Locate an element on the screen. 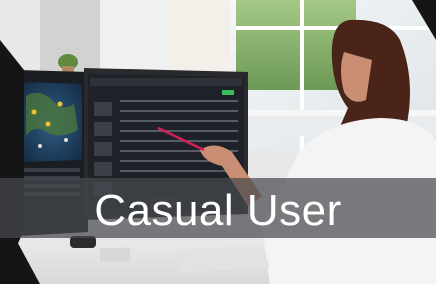  accent-button is located at coordinates (228, 92).